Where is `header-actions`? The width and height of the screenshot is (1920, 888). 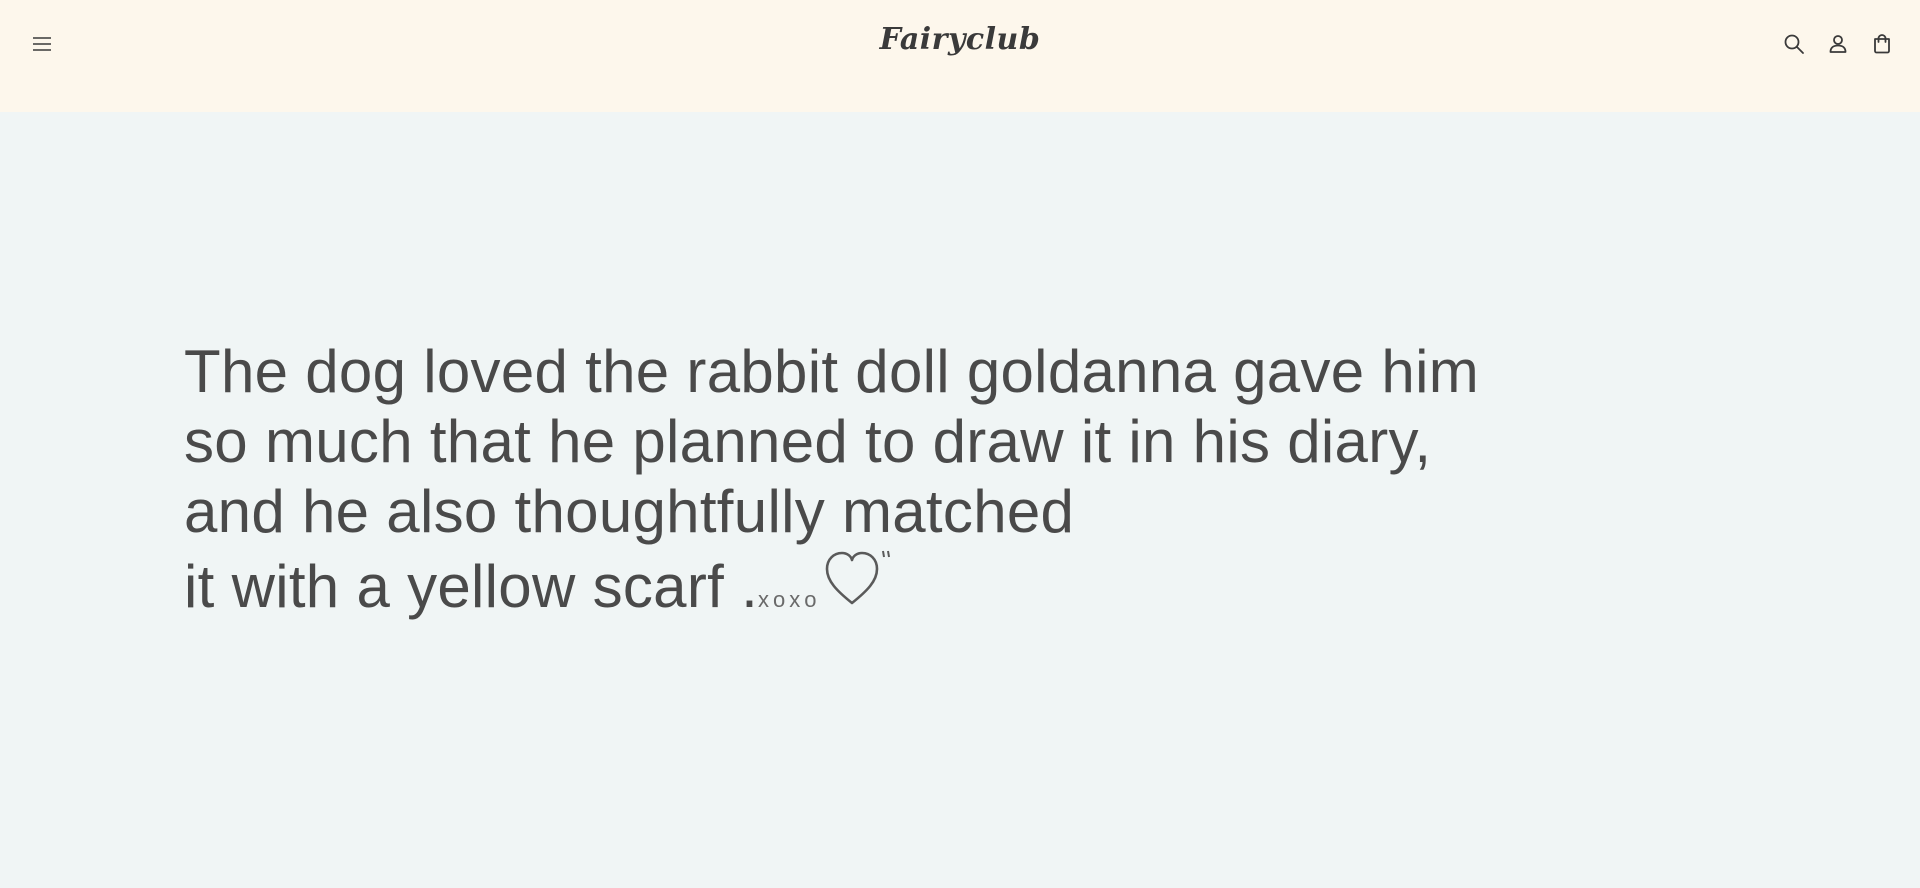
header-actions is located at coordinates (1838, 44).